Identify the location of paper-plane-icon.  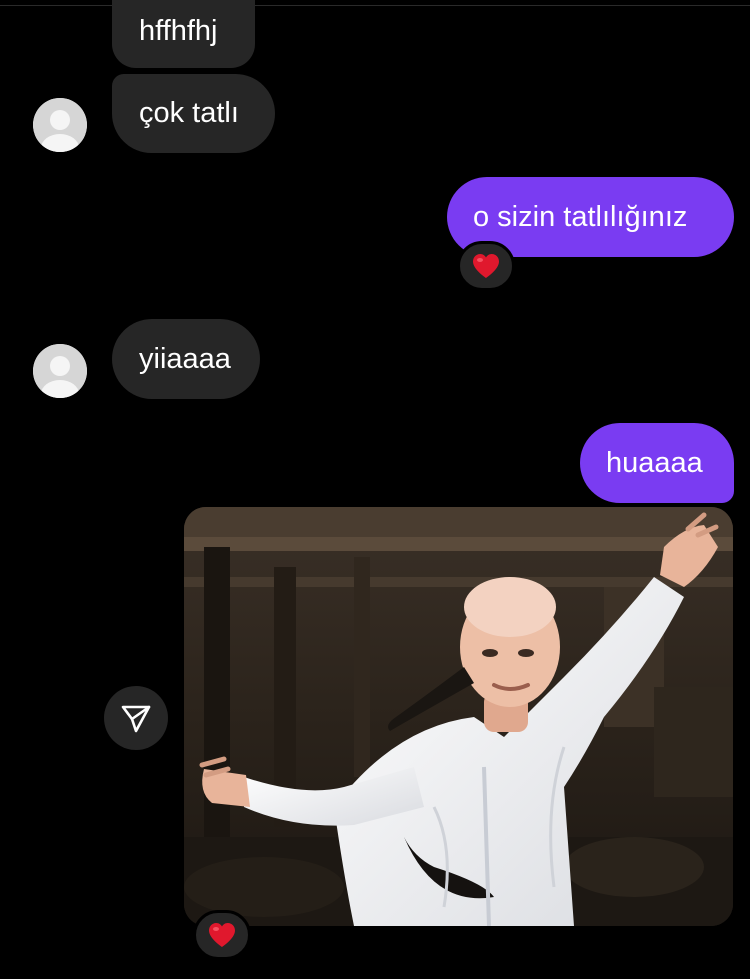
(136, 719).